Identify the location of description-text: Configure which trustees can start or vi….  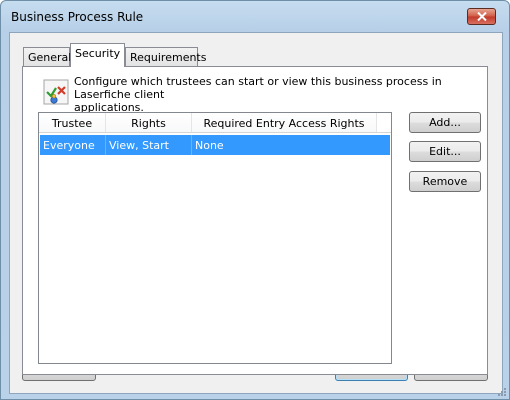
(279, 94).